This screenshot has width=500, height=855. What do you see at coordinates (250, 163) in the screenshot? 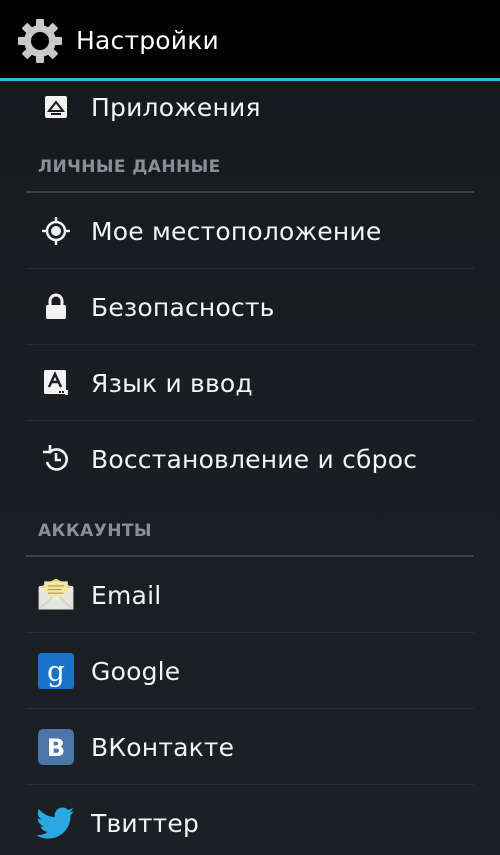
I see `section-header-personal: ЛИЧНЫЕ ДАННЫЕ` at bounding box center [250, 163].